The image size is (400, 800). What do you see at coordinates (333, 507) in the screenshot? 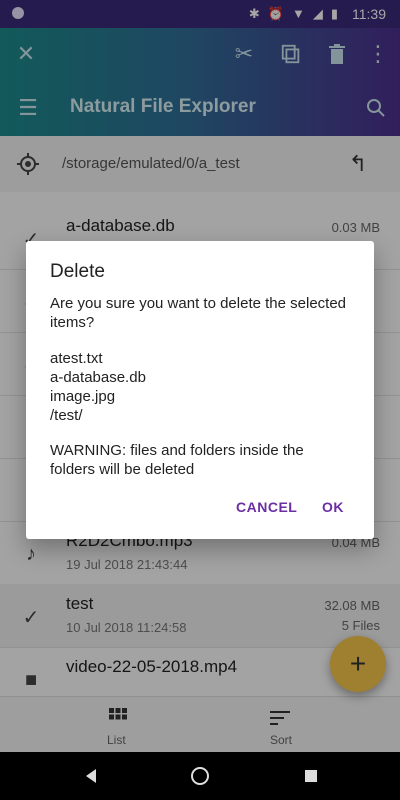
I see `ok-button: OK` at bounding box center [333, 507].